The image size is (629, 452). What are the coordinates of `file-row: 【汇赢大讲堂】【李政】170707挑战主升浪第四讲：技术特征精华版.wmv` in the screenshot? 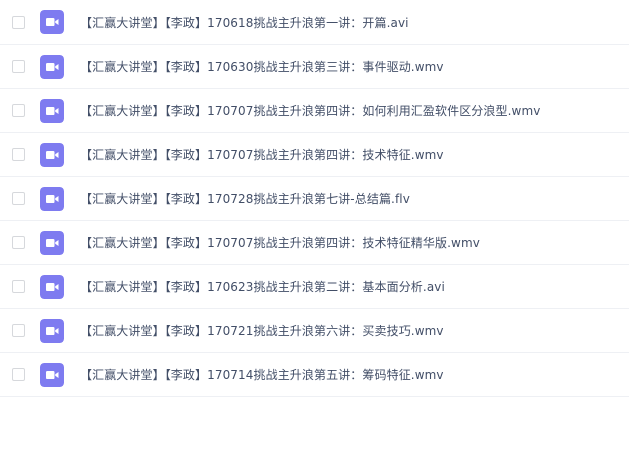 It's located at (314, 243).